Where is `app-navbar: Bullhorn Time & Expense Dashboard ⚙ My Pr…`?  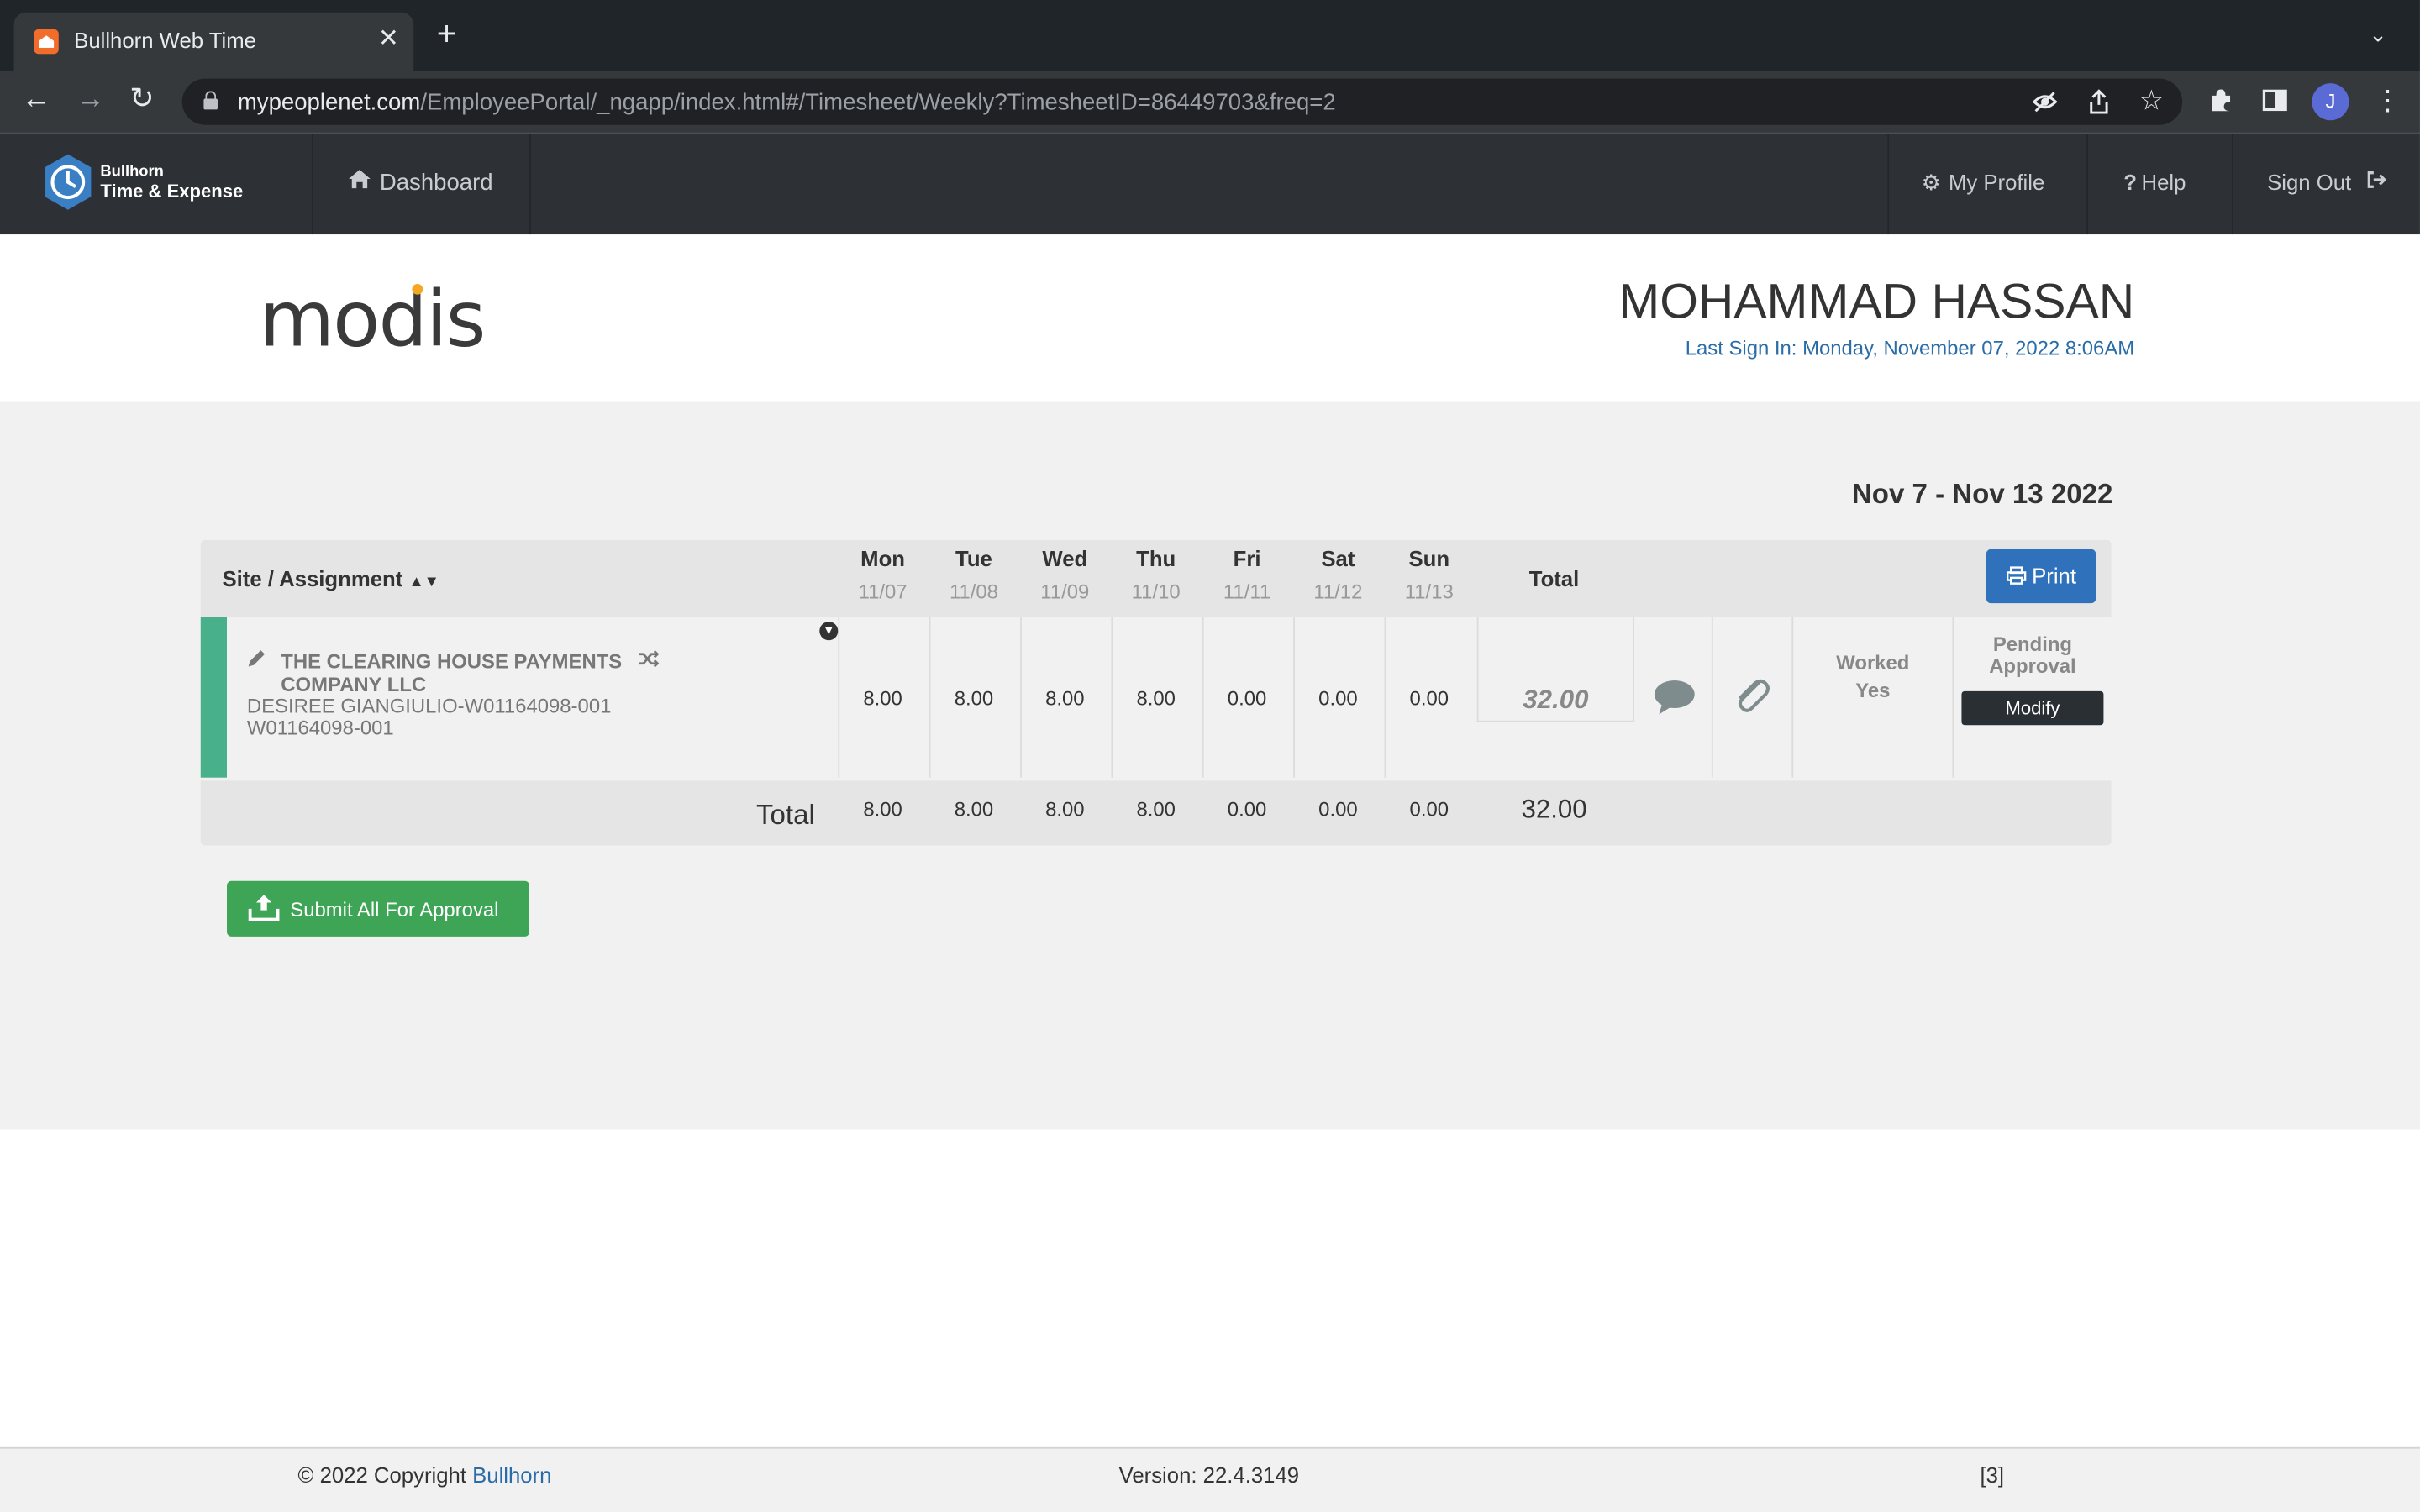
app-navbar: Bullhorn Time & Expense Dashboard ⚙ My Pr… is located at coordinates (1210, 183).